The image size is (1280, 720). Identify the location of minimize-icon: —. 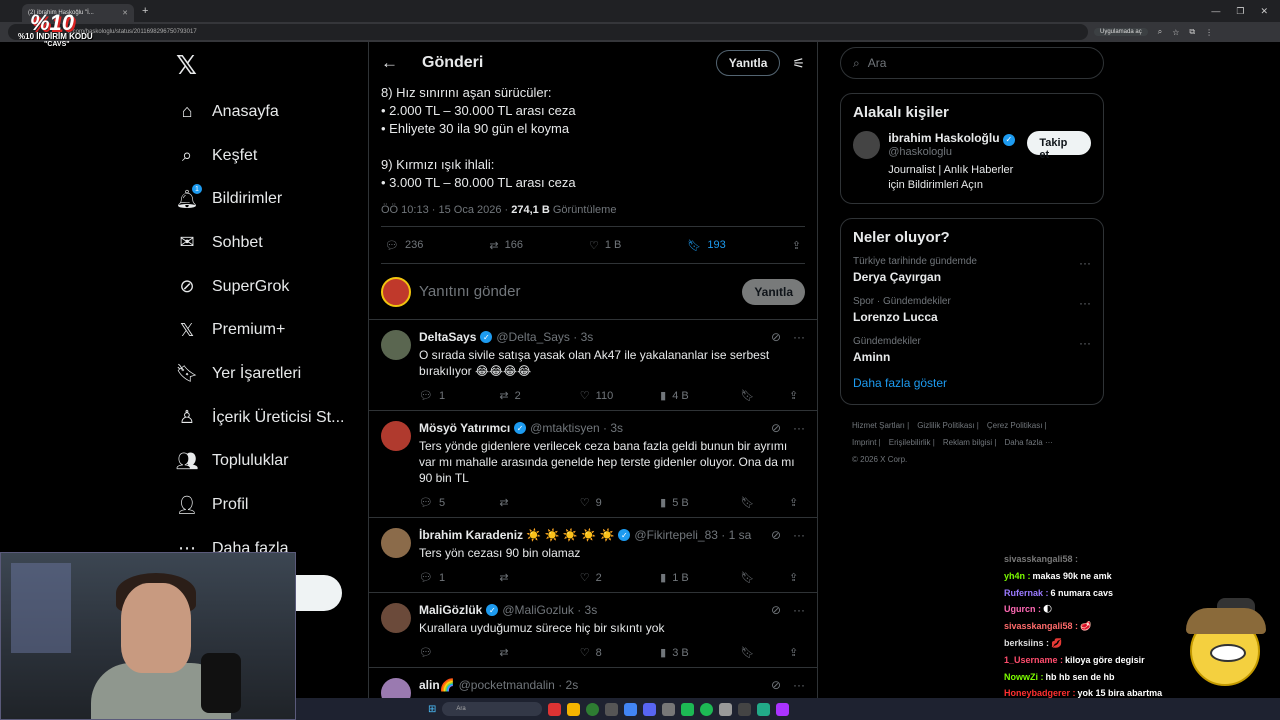
(1215, 11).